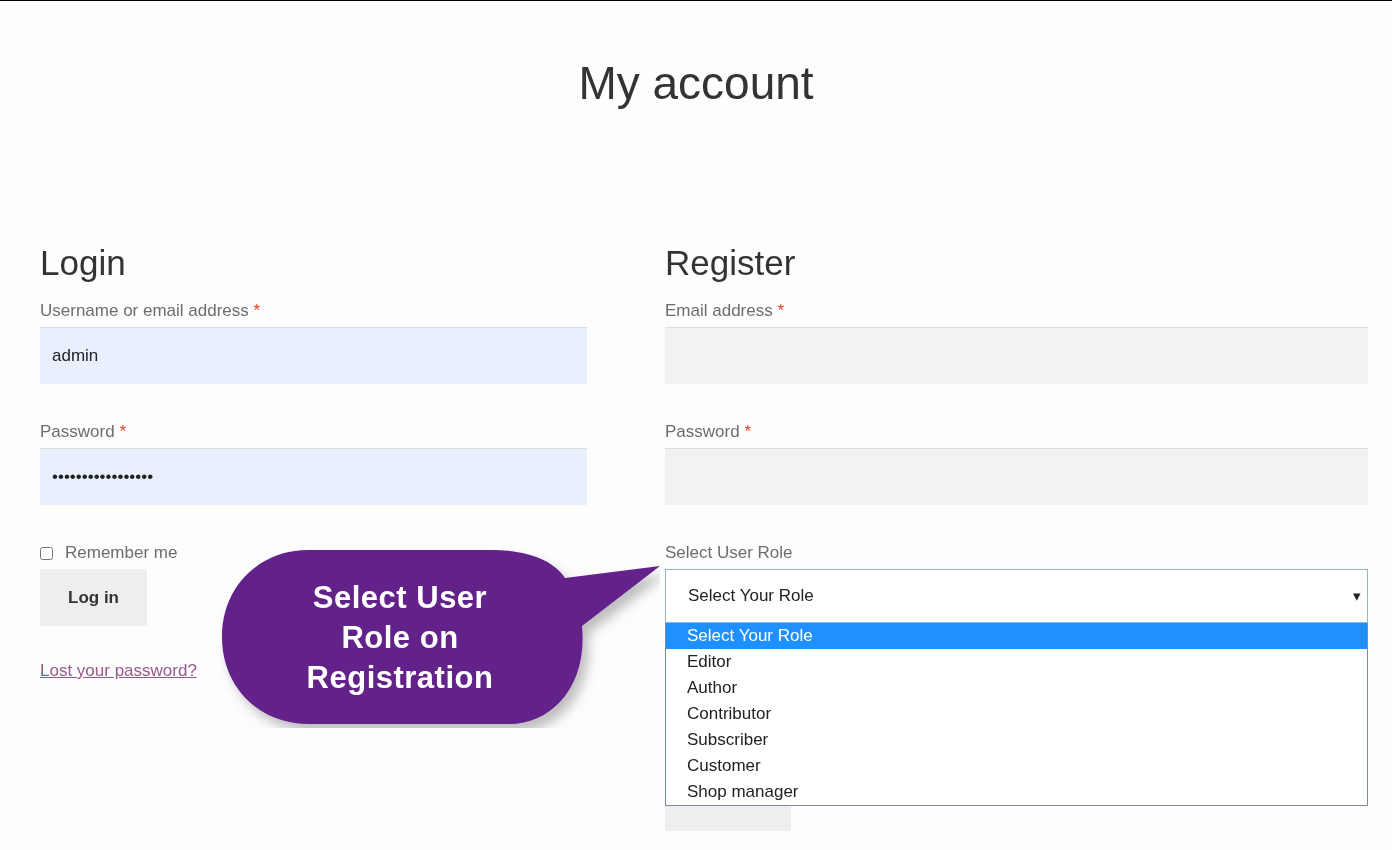 This screenshot has height=850, width=1392. I want to click on checkbox, so click(46, 553).